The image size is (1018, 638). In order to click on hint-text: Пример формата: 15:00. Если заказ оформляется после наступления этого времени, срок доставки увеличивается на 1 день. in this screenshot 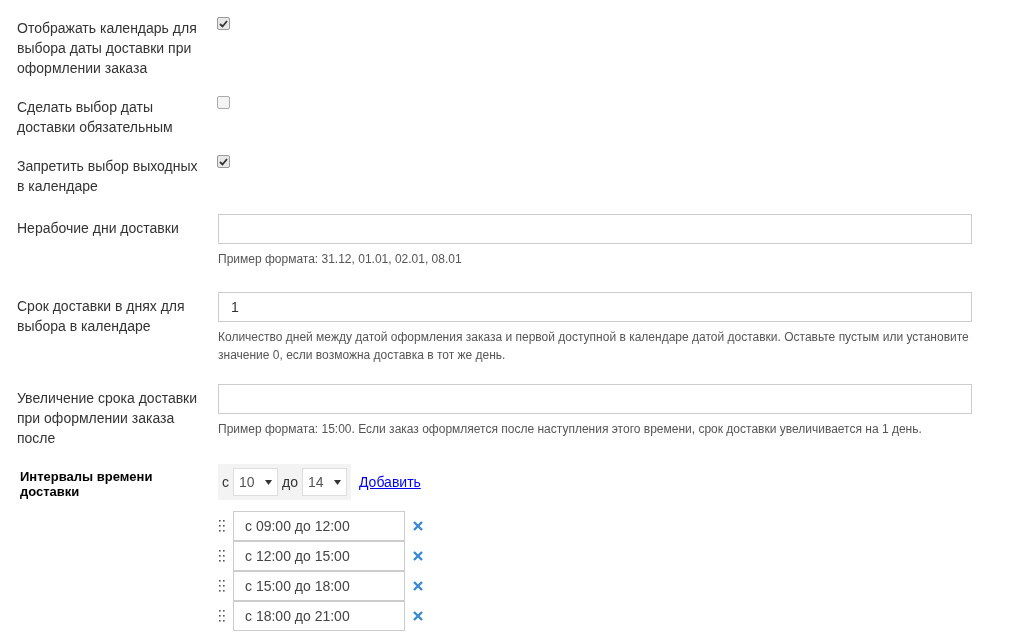, I will do `click(570, 429)`.